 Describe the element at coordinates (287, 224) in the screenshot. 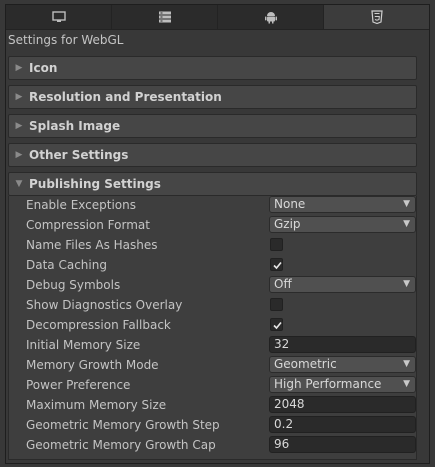

I see `dropdown-value: Gzip` at that location.